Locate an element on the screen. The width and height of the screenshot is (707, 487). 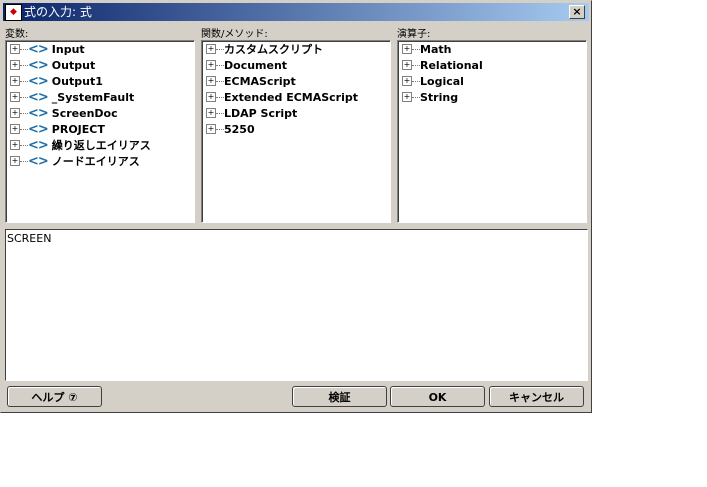
tree-item: + <> ノードエイリアス is located at coordinates (100, 161).